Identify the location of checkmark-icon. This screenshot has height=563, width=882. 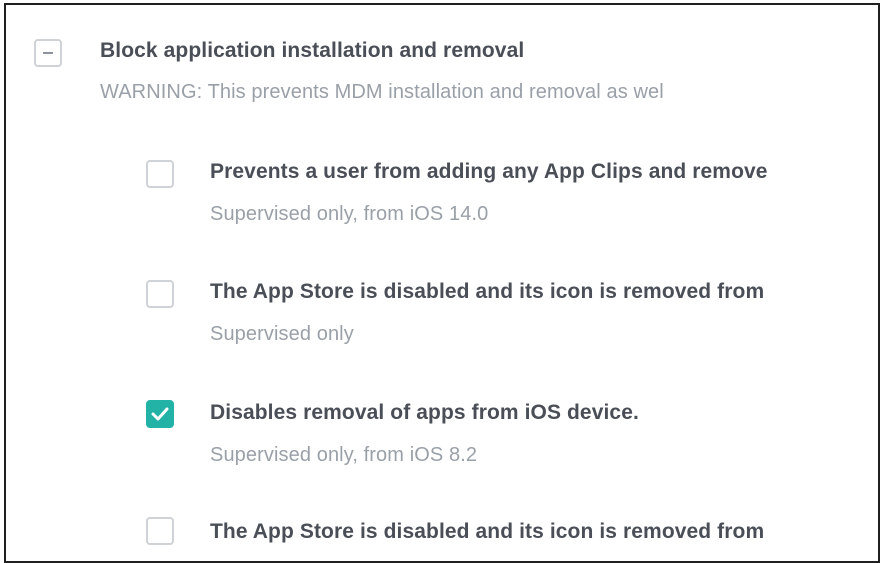
(160, 414).